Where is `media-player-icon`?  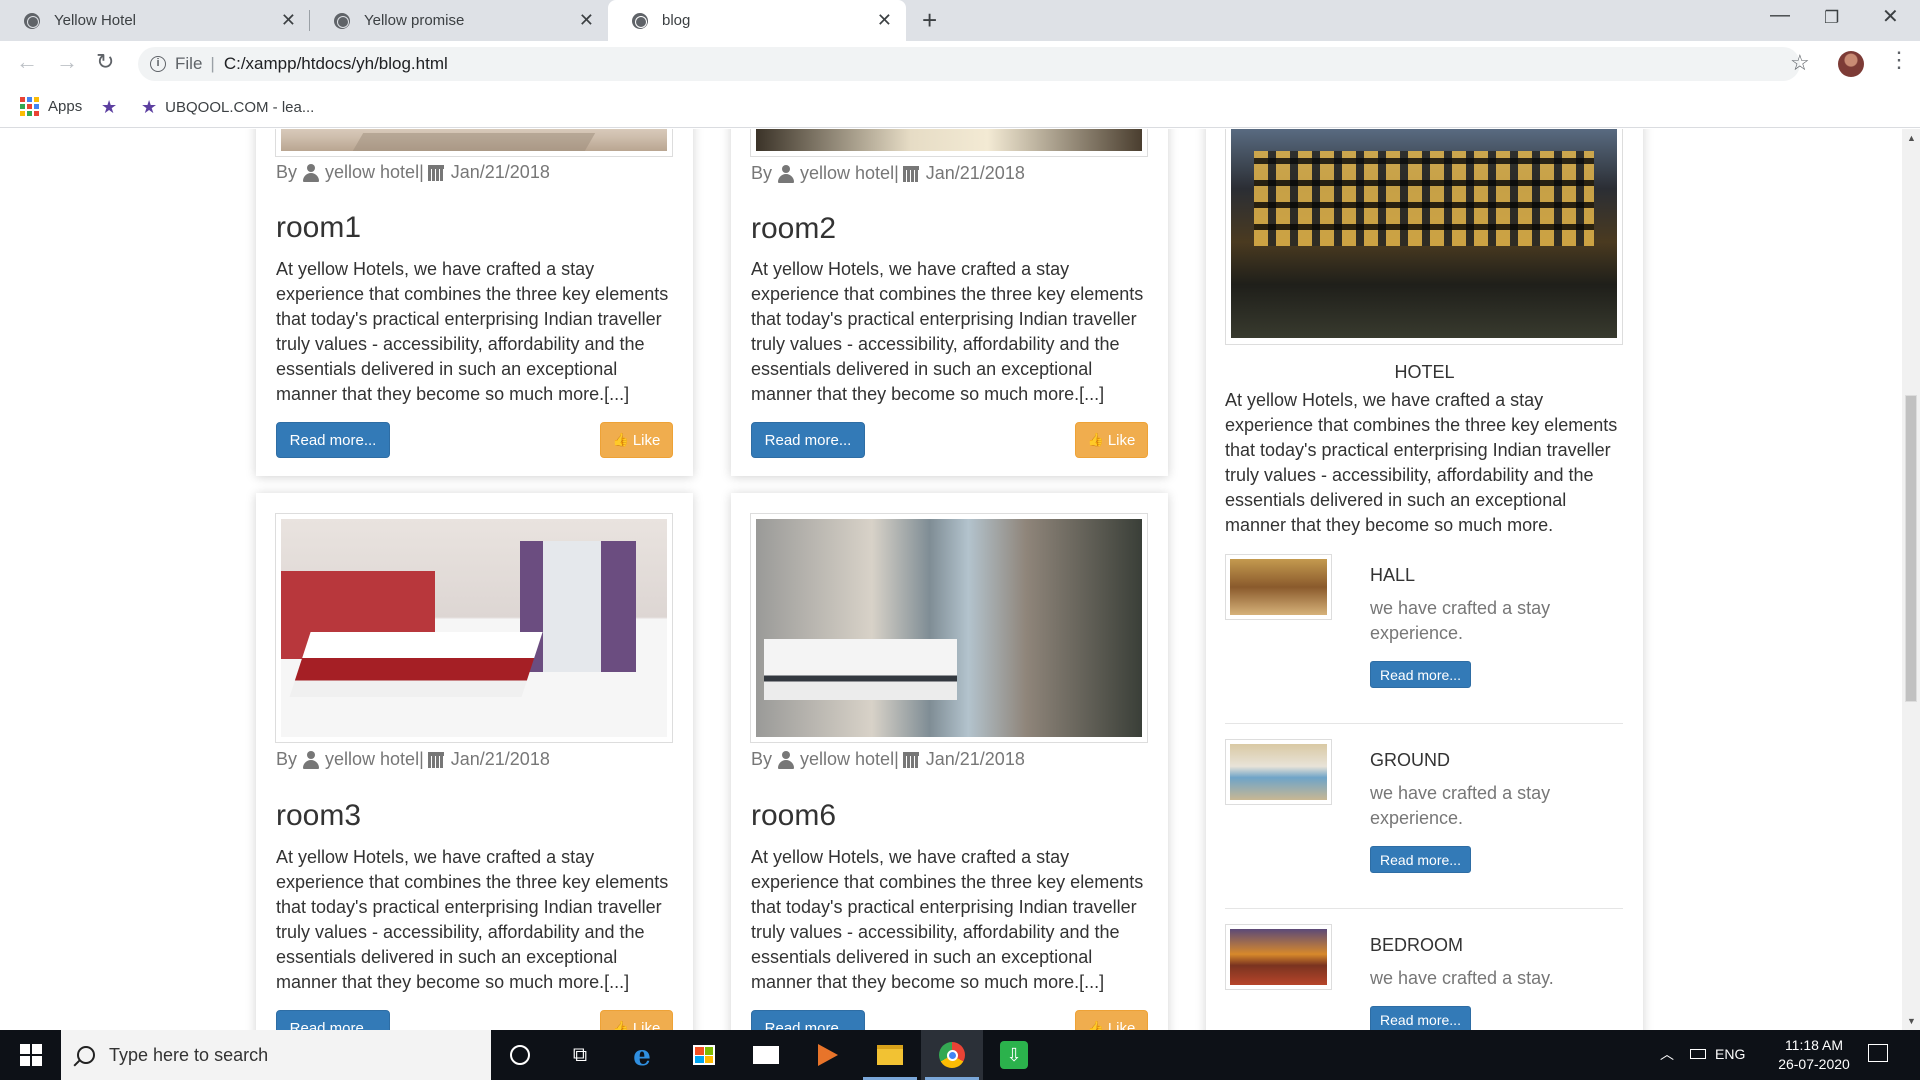 media-player-icon is located at coordinates (828, 1055).